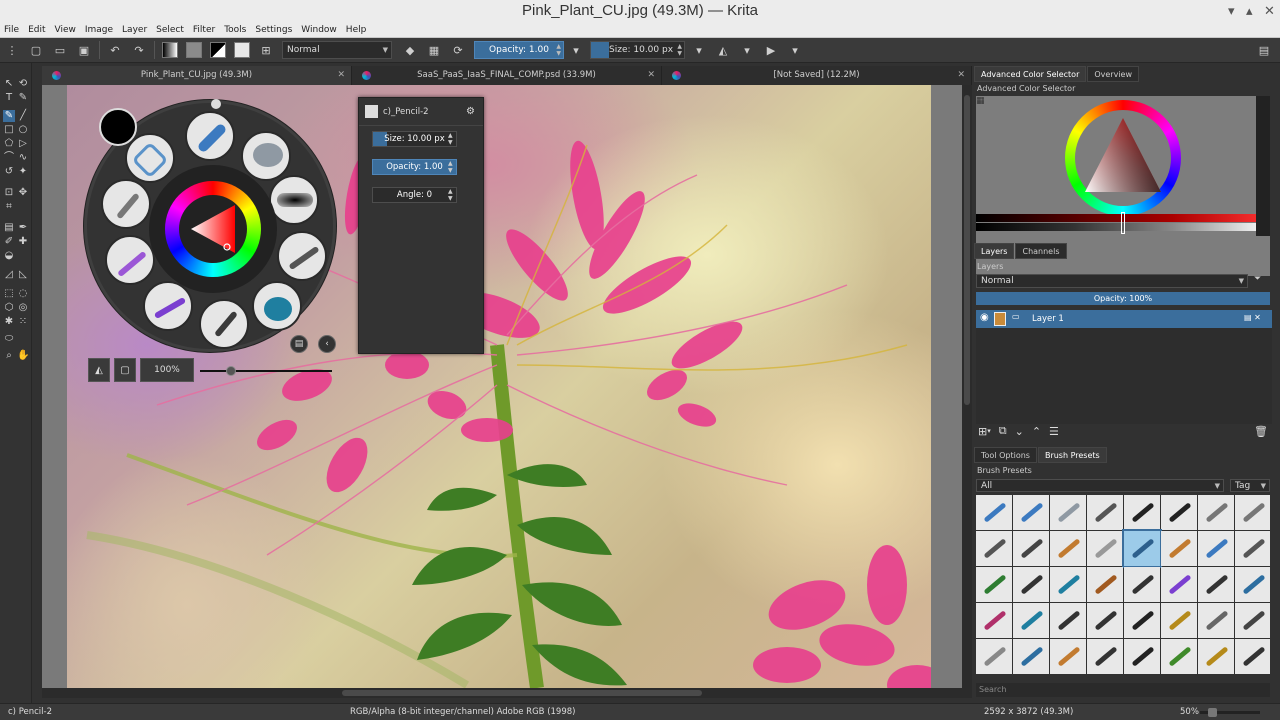 The height and width of the screenshot is (720, 1280). I want to click on menu-settings: Settings, so click(273, 30).